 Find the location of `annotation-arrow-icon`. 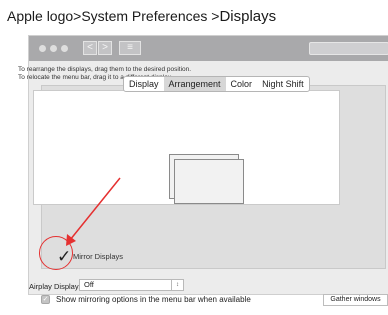

annotation-arrow-icon is located at coordinates (93, 211).